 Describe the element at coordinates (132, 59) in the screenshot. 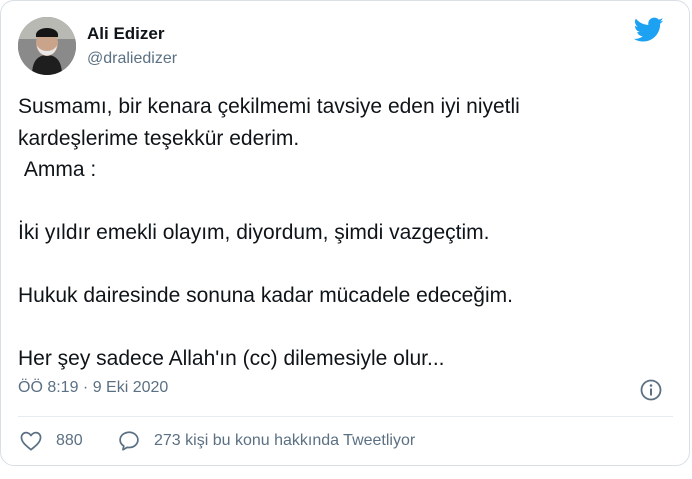

I see `author-handle: @draliedizer` at that location.